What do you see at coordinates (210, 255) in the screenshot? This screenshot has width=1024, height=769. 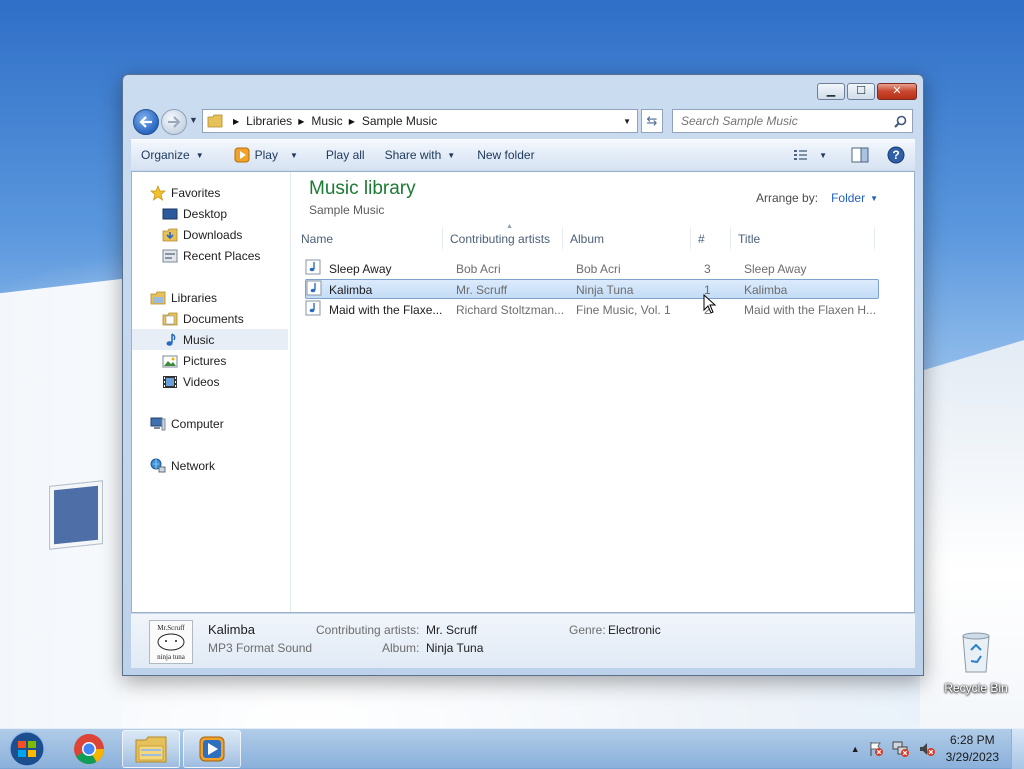 I see `nav-recent-places: Recent Places` at bounding box center [210, 255].